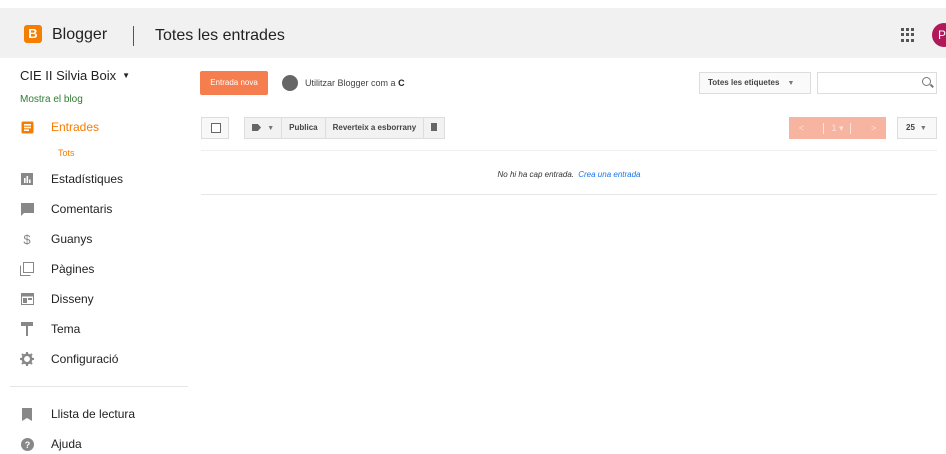 This screenshot has width=946, height=454. I want to click on sidebar-subitem-all: Tots, so click(66, 153).